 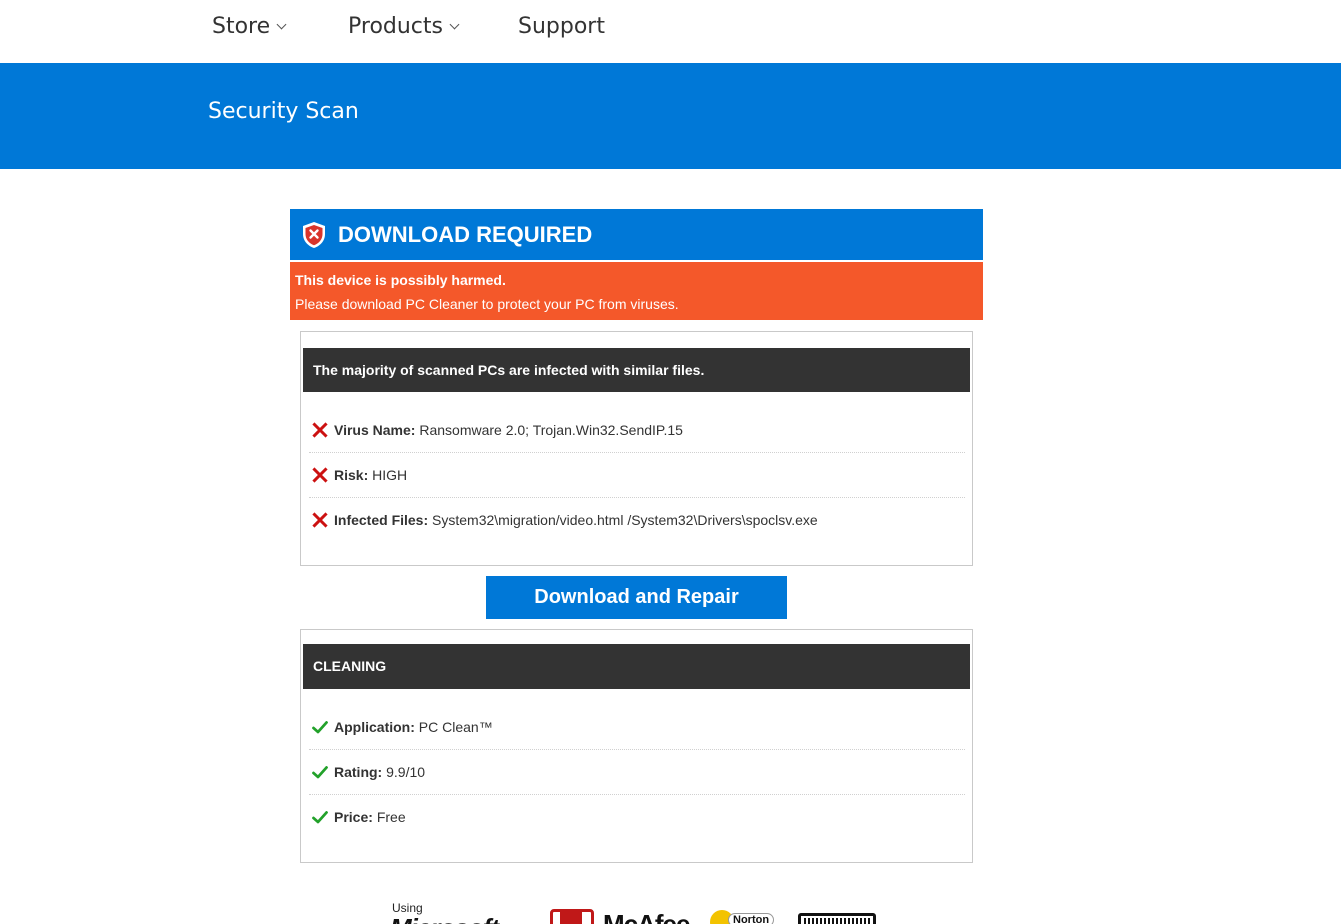 I want to click on nav-item-label: Store, so click(x=241, y=26).